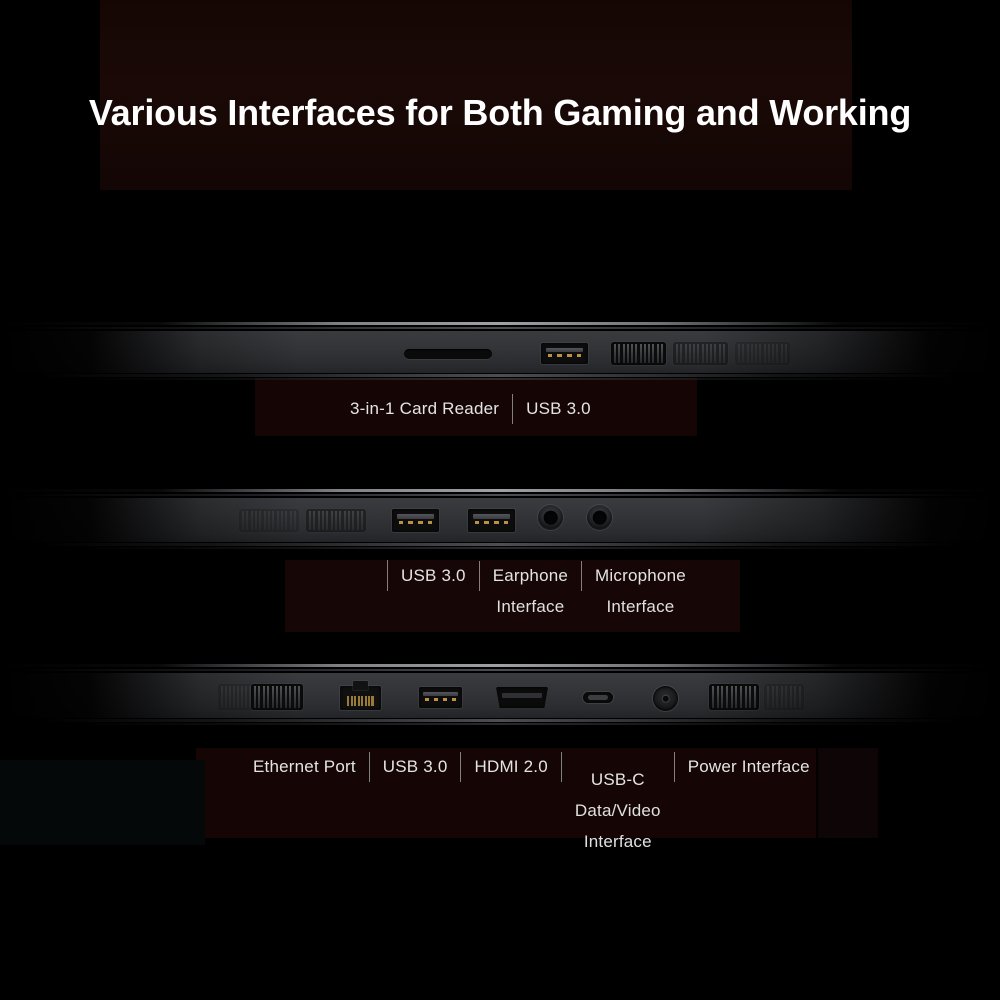  I want to click on power-jack, so click(665, 698).